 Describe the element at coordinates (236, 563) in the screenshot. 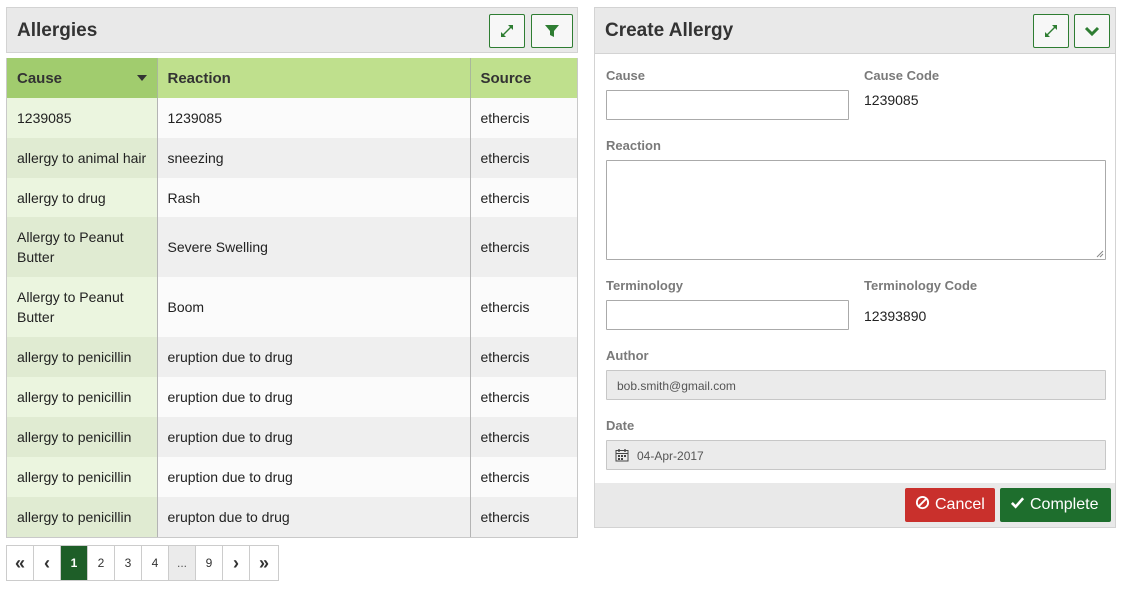

I see `next-page-button: ›` at that location.